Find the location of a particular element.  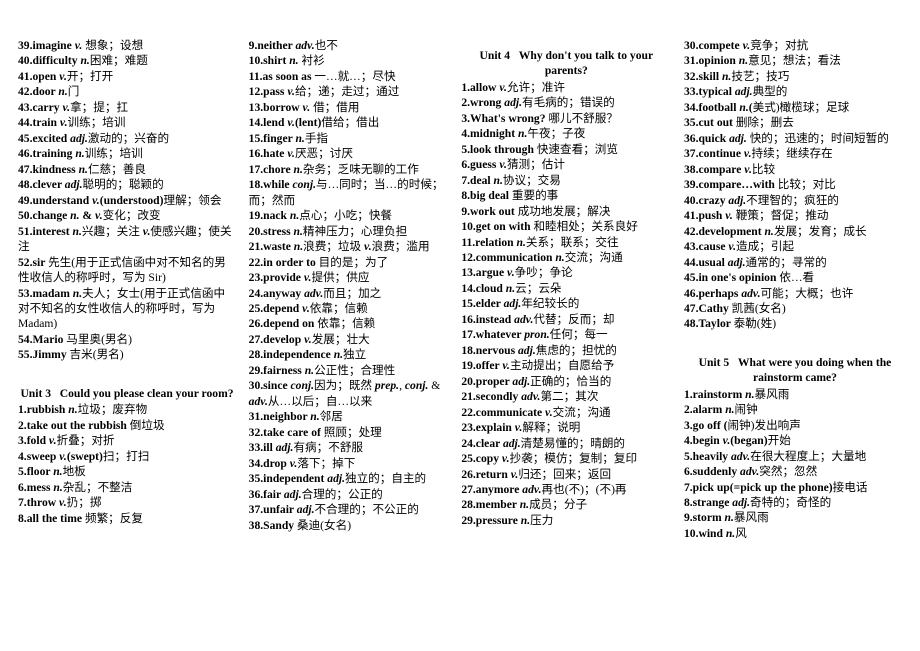

vocabulary-entry: 27.develop v.发展；壮大 is located at coordinates (309, 339).